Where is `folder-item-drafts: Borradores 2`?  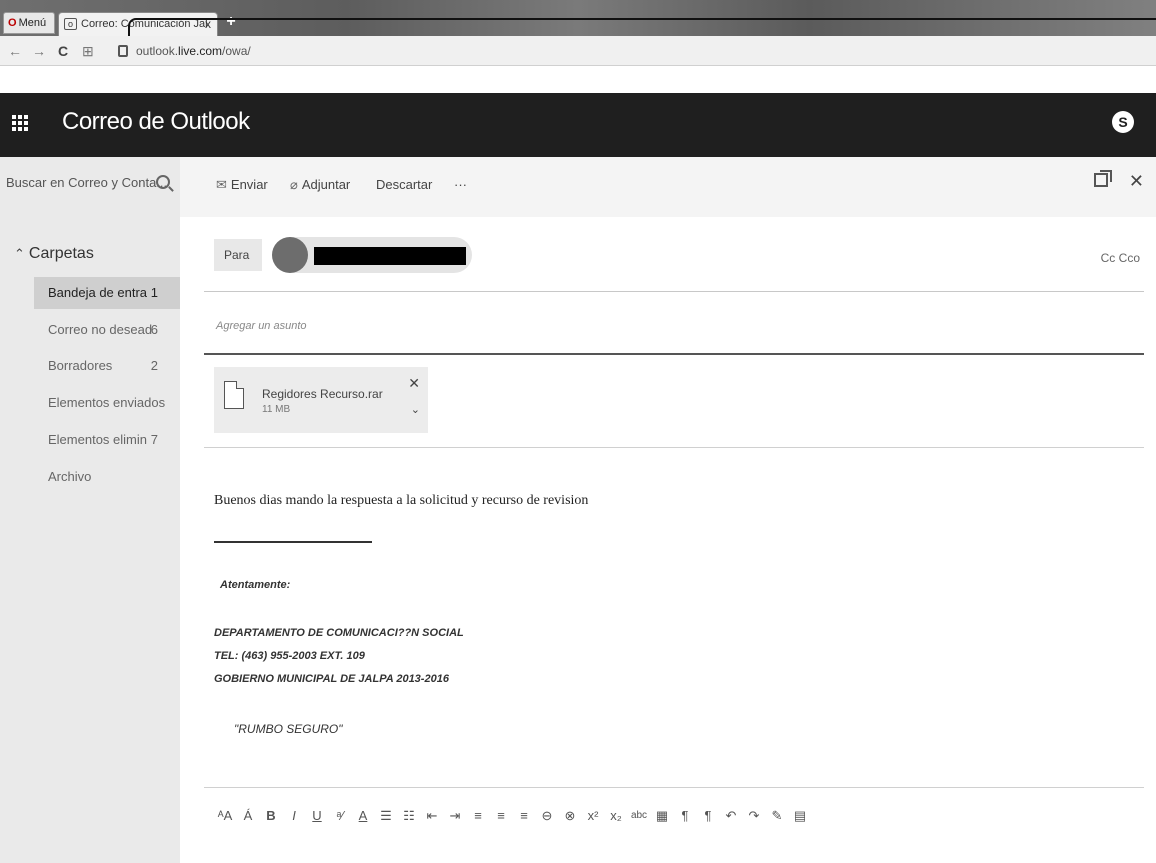
folder-item-drafts: Borradores 2 is located at coordinates (107, 366).